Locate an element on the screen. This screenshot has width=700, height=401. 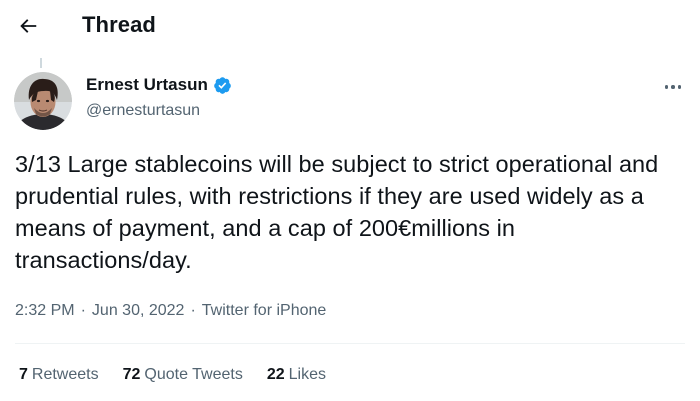
retweets-stat: 7 Retweets is located at coordinates (59, 375).